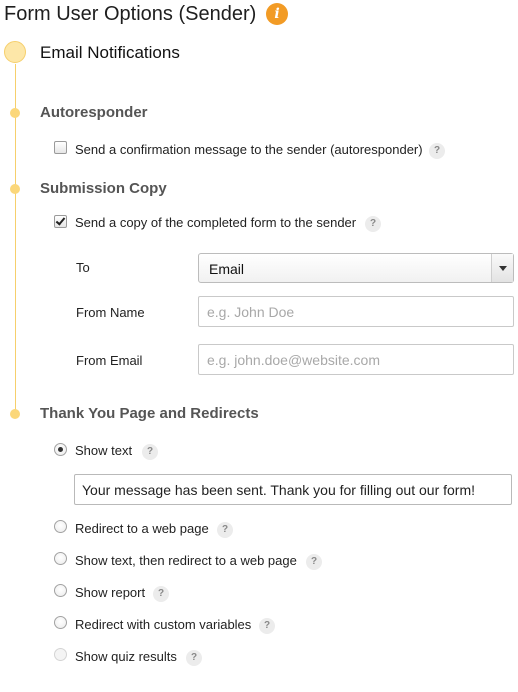 The width and height of the screenshot is (518, 692). Describe the element at coordinates (15, 414) in the screenshot. I see `timeline-dot-thank-you` at that location.